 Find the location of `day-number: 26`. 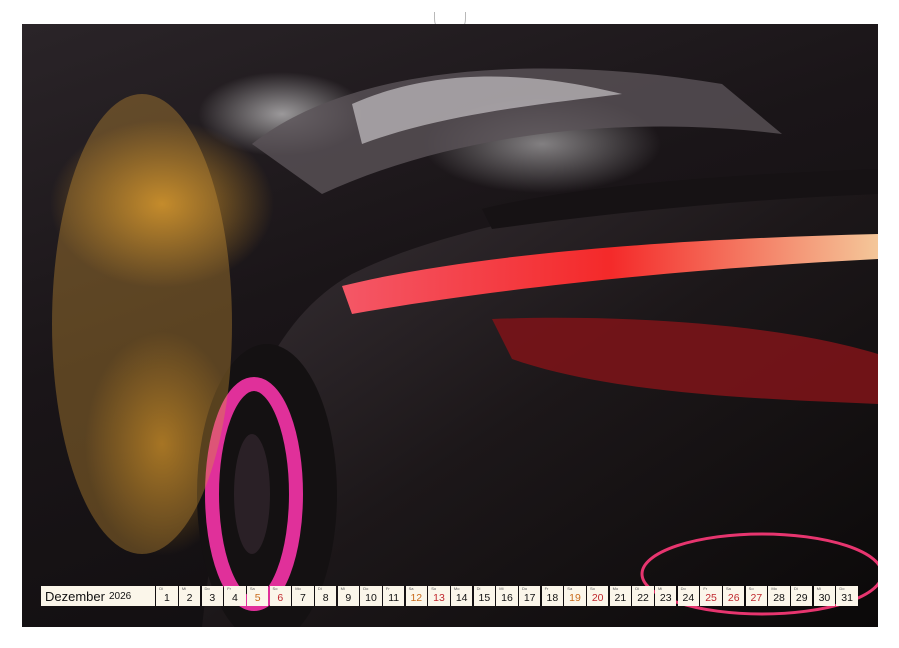

day-number: 26 is located at coordinates (733, 598).